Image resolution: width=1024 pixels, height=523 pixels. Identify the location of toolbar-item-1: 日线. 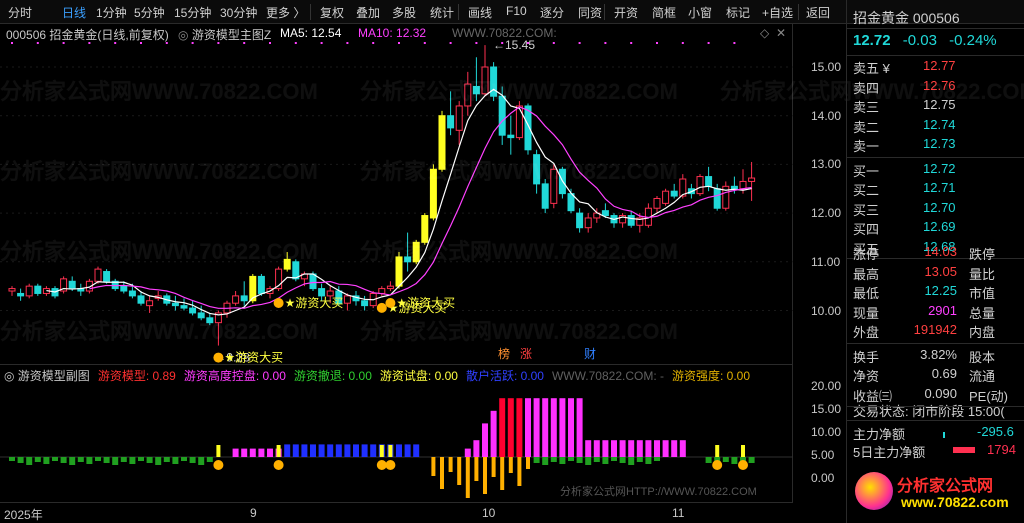
(74, 12).